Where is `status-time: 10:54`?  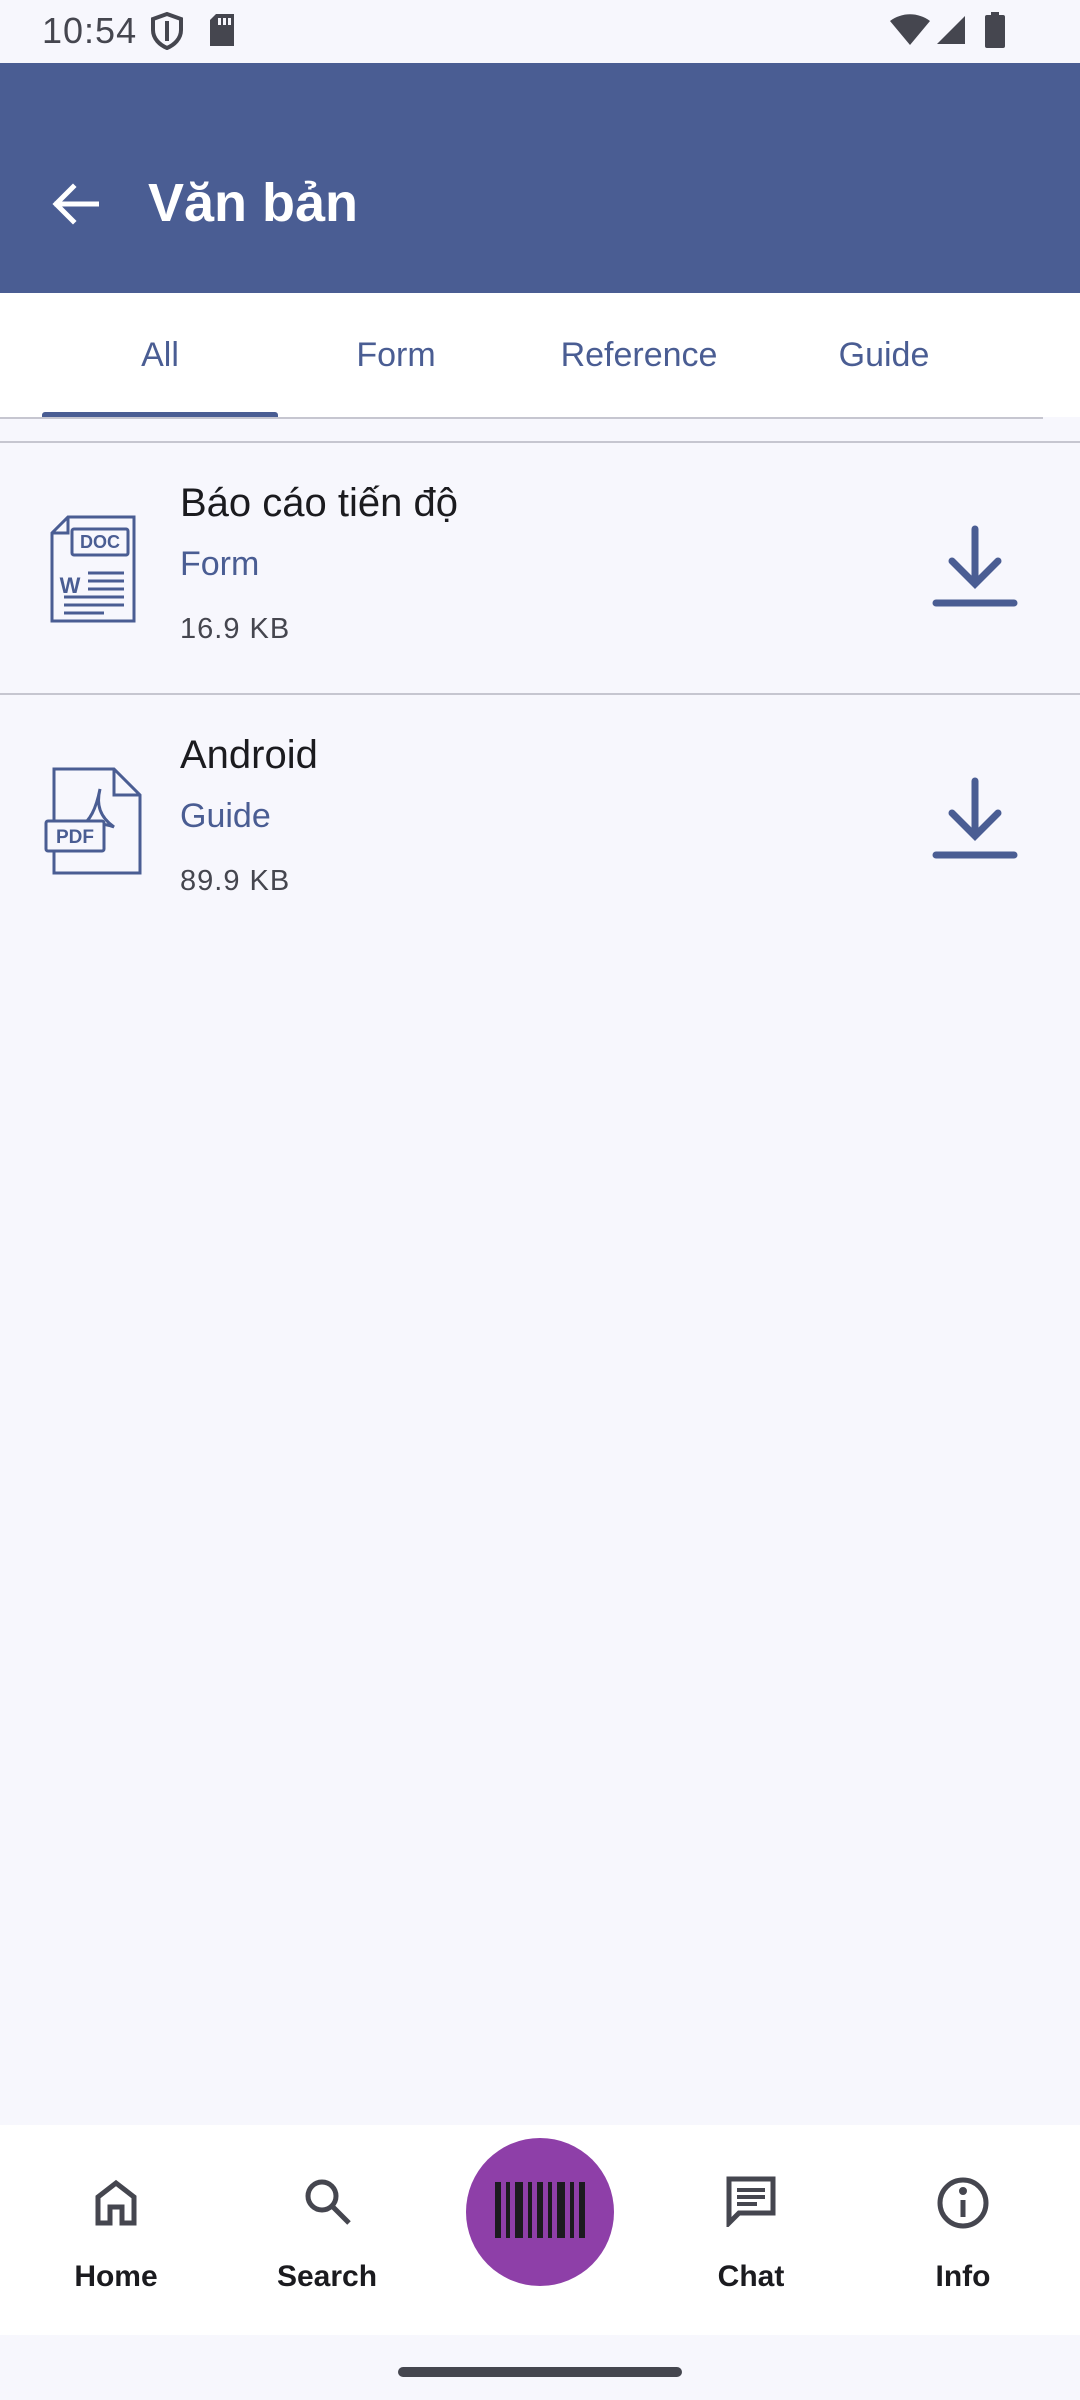
status-time: 10:54 is located at coordinates (90, 30).